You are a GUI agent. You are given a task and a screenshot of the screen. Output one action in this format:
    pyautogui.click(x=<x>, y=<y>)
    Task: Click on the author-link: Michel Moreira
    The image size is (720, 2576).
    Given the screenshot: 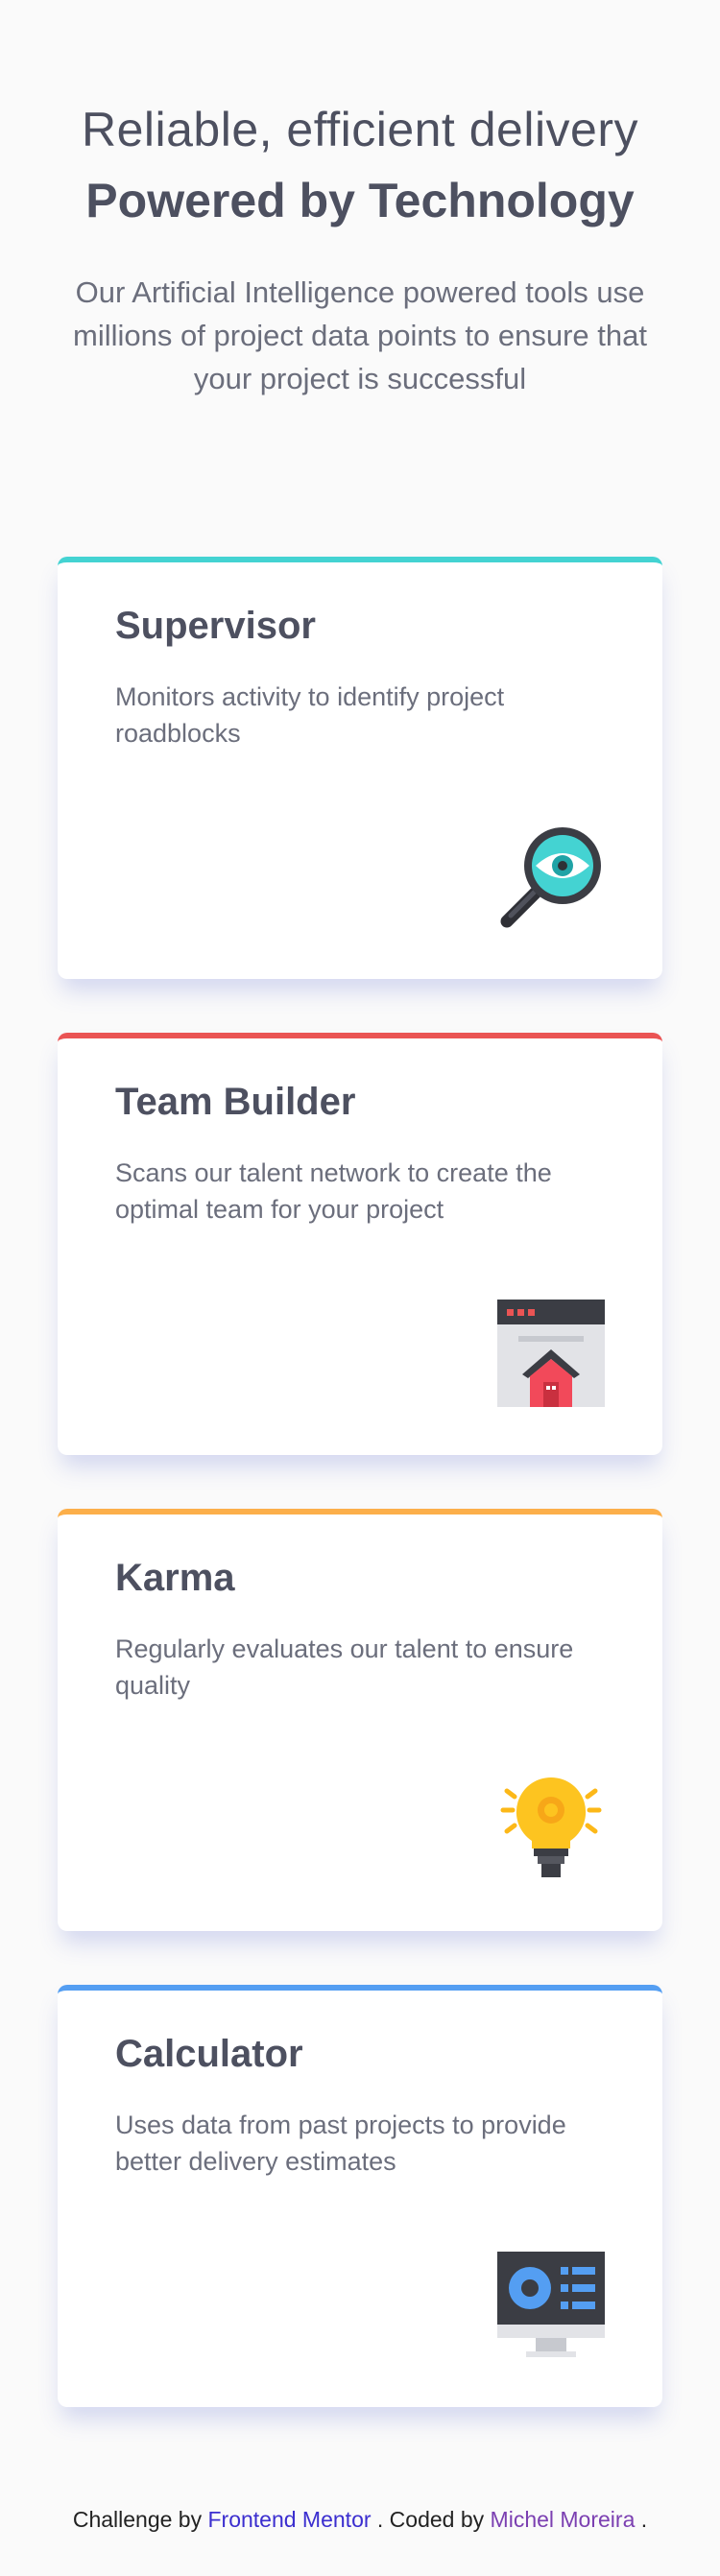 What is the action you would take?
    pyautogui.click(x=563, y=2519)
    